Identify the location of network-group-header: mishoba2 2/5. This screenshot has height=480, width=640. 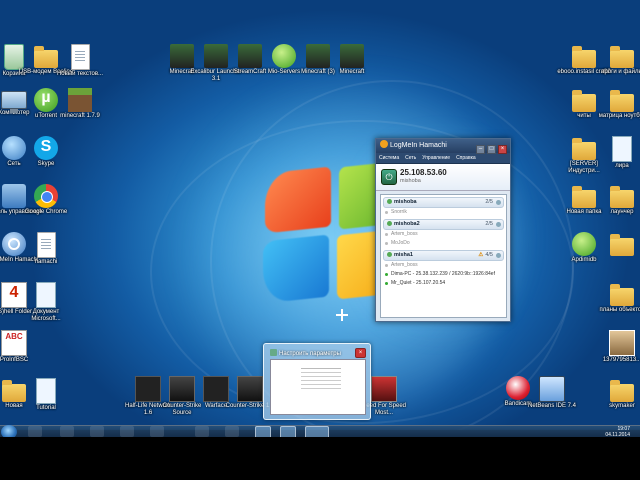
(443, 224).